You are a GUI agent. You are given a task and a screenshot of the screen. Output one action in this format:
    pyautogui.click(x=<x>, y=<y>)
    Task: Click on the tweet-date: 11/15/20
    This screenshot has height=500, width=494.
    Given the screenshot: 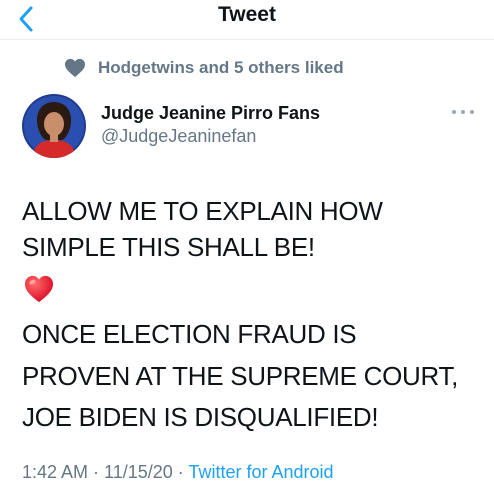 What is the action you would take?
    pyautogui.click(x=138, y=472)
    